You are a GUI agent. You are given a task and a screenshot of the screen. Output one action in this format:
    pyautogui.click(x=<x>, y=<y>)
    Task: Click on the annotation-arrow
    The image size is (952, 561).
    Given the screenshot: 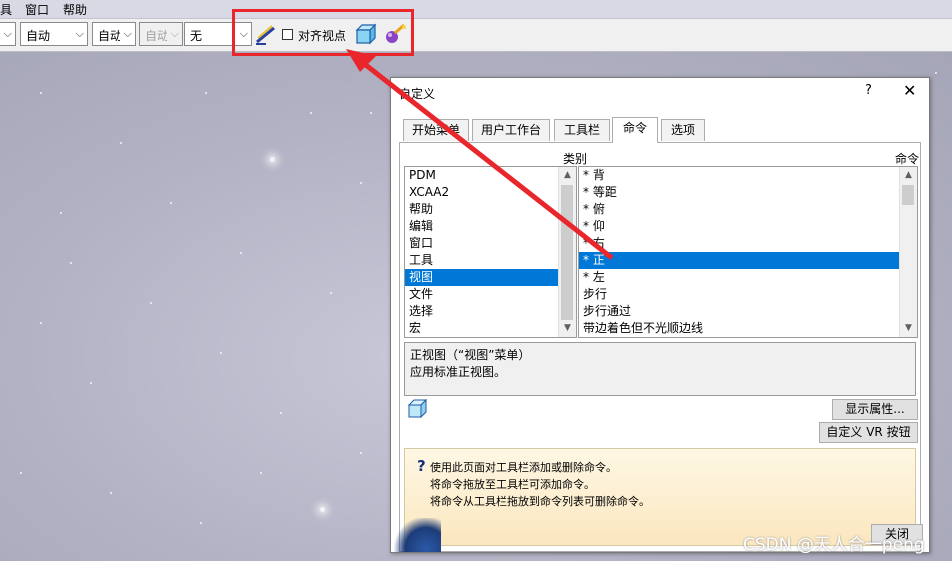 What is the action you would take?
    pyautogui.click(x=480, y=154)
    